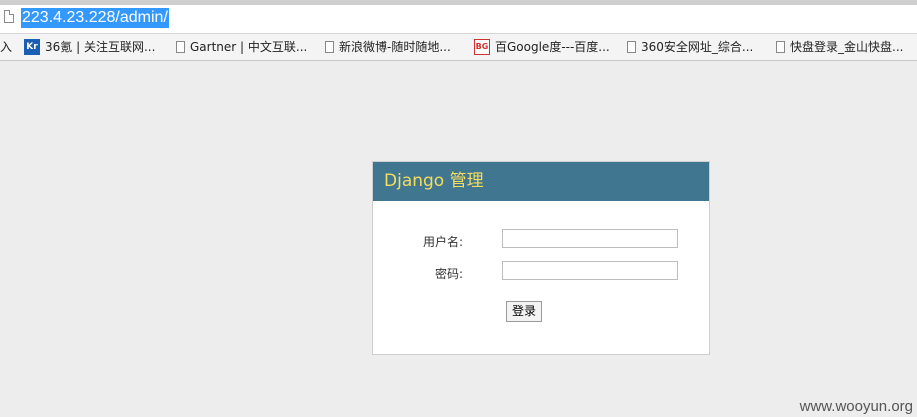 This screenshot has height=417, width=917. What do you see at coordinates (442, 242) in the screenshot?
I see `username-label: 用户名:` at bounding box center [442, 242].